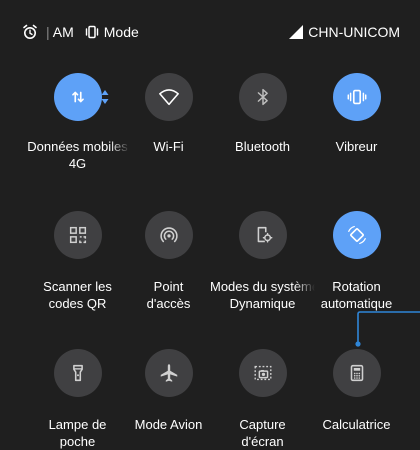 The height and width of the screenshot is (450, 420). I want to click on calculator-icon, so click(356, 373).